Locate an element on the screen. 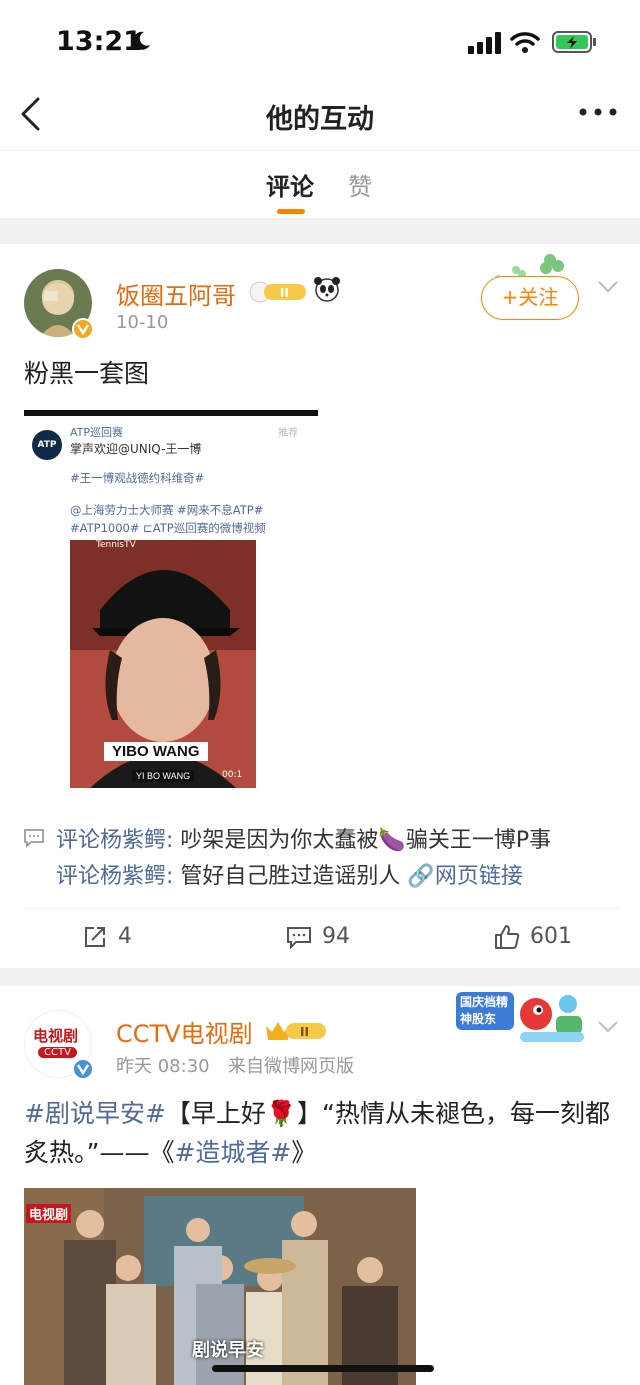  follow-button: +关注 is located at coordinates (530, 298).